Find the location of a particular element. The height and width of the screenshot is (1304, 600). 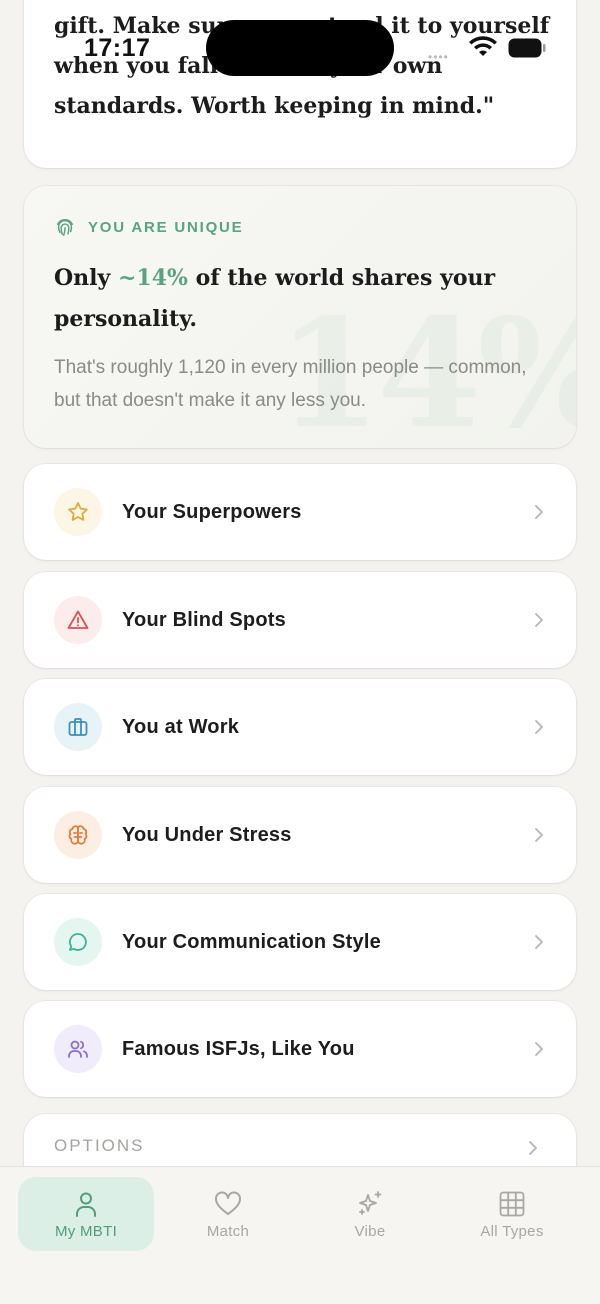

warning-icon is located at coordinates (78, 620).